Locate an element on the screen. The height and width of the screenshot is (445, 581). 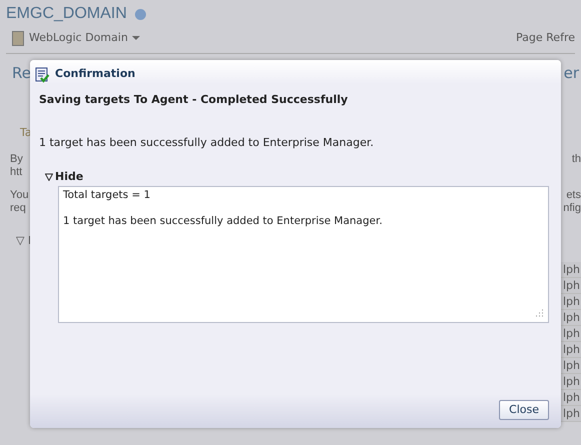
description-text: nfig is located at coordinates (572, 208).